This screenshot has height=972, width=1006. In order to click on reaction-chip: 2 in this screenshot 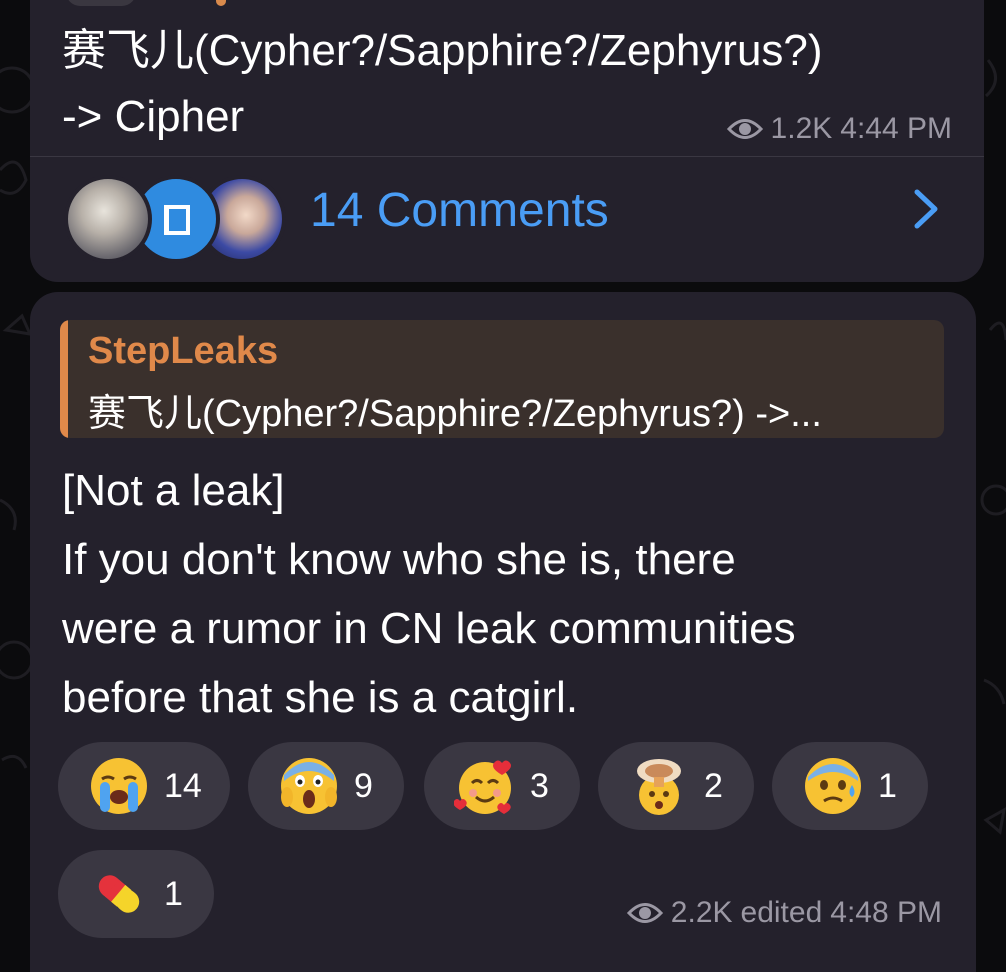, I will do `click(676, 786)`.